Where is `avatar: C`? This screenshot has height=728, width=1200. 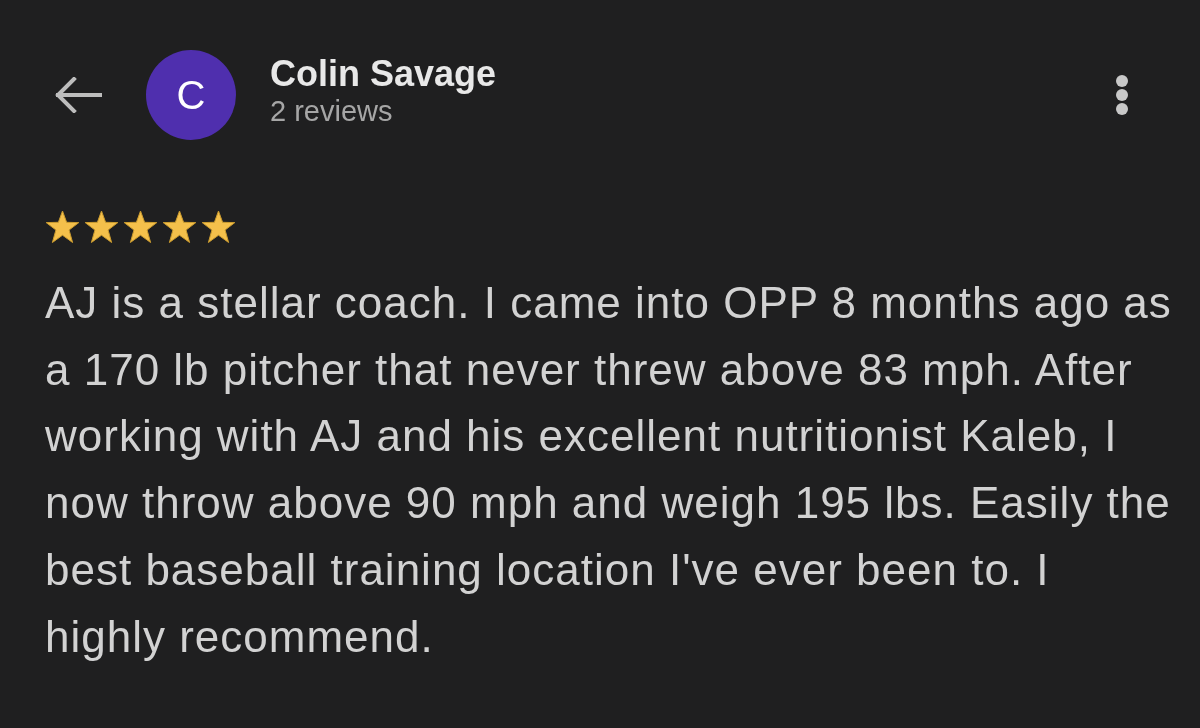
avatar: C is located at coordinates (191, 95).